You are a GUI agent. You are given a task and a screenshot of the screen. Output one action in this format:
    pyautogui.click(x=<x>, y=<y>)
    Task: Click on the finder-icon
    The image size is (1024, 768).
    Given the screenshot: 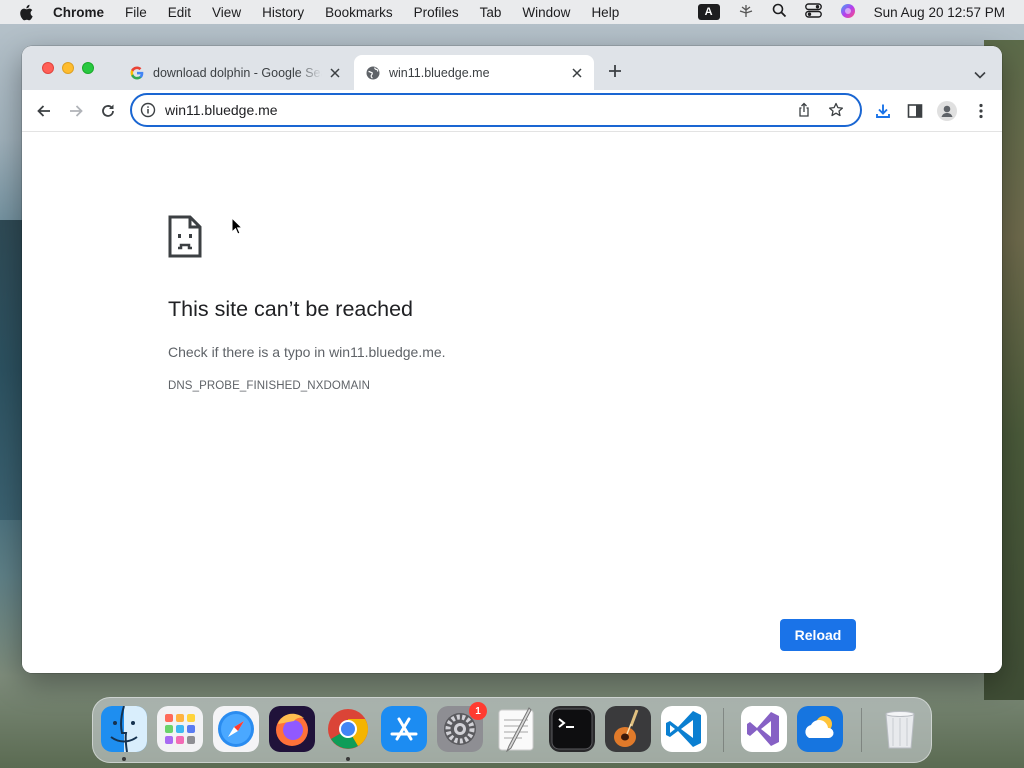 What is the action you would take?
    pyautogui.click(x=124, y=729)
    